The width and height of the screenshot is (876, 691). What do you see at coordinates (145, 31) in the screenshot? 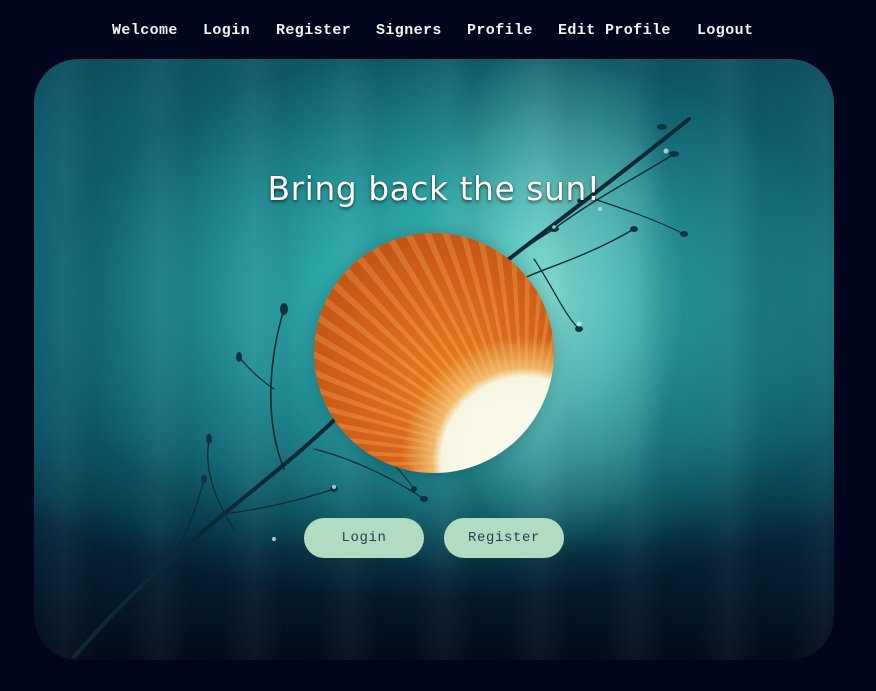
I see `nav-link-welcome: Welcome` at bounding box center [145, 31].